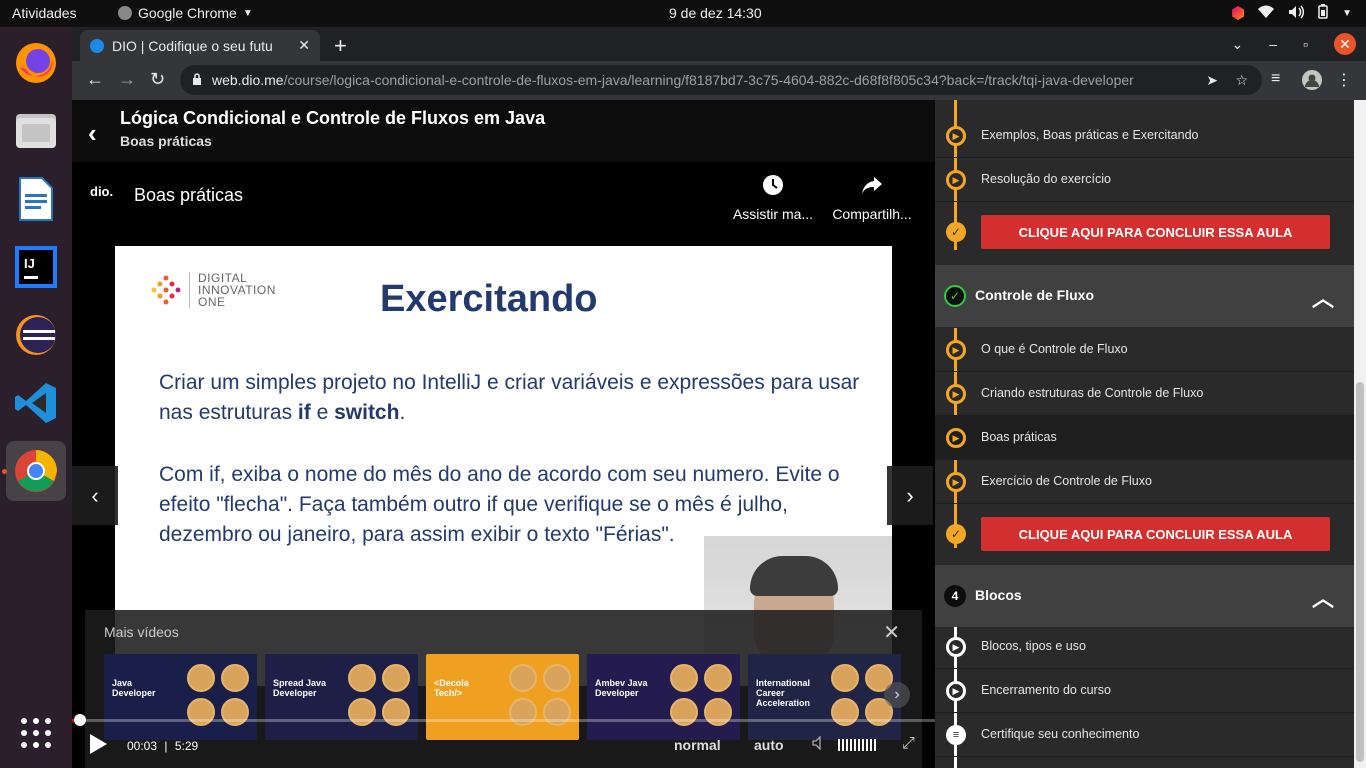 The height and width of the screenshot is (768, 1366). Describe the element at coordinates (1241, 80) in the screenshot. I see `bookmark-star-icon: ☆` at that location.